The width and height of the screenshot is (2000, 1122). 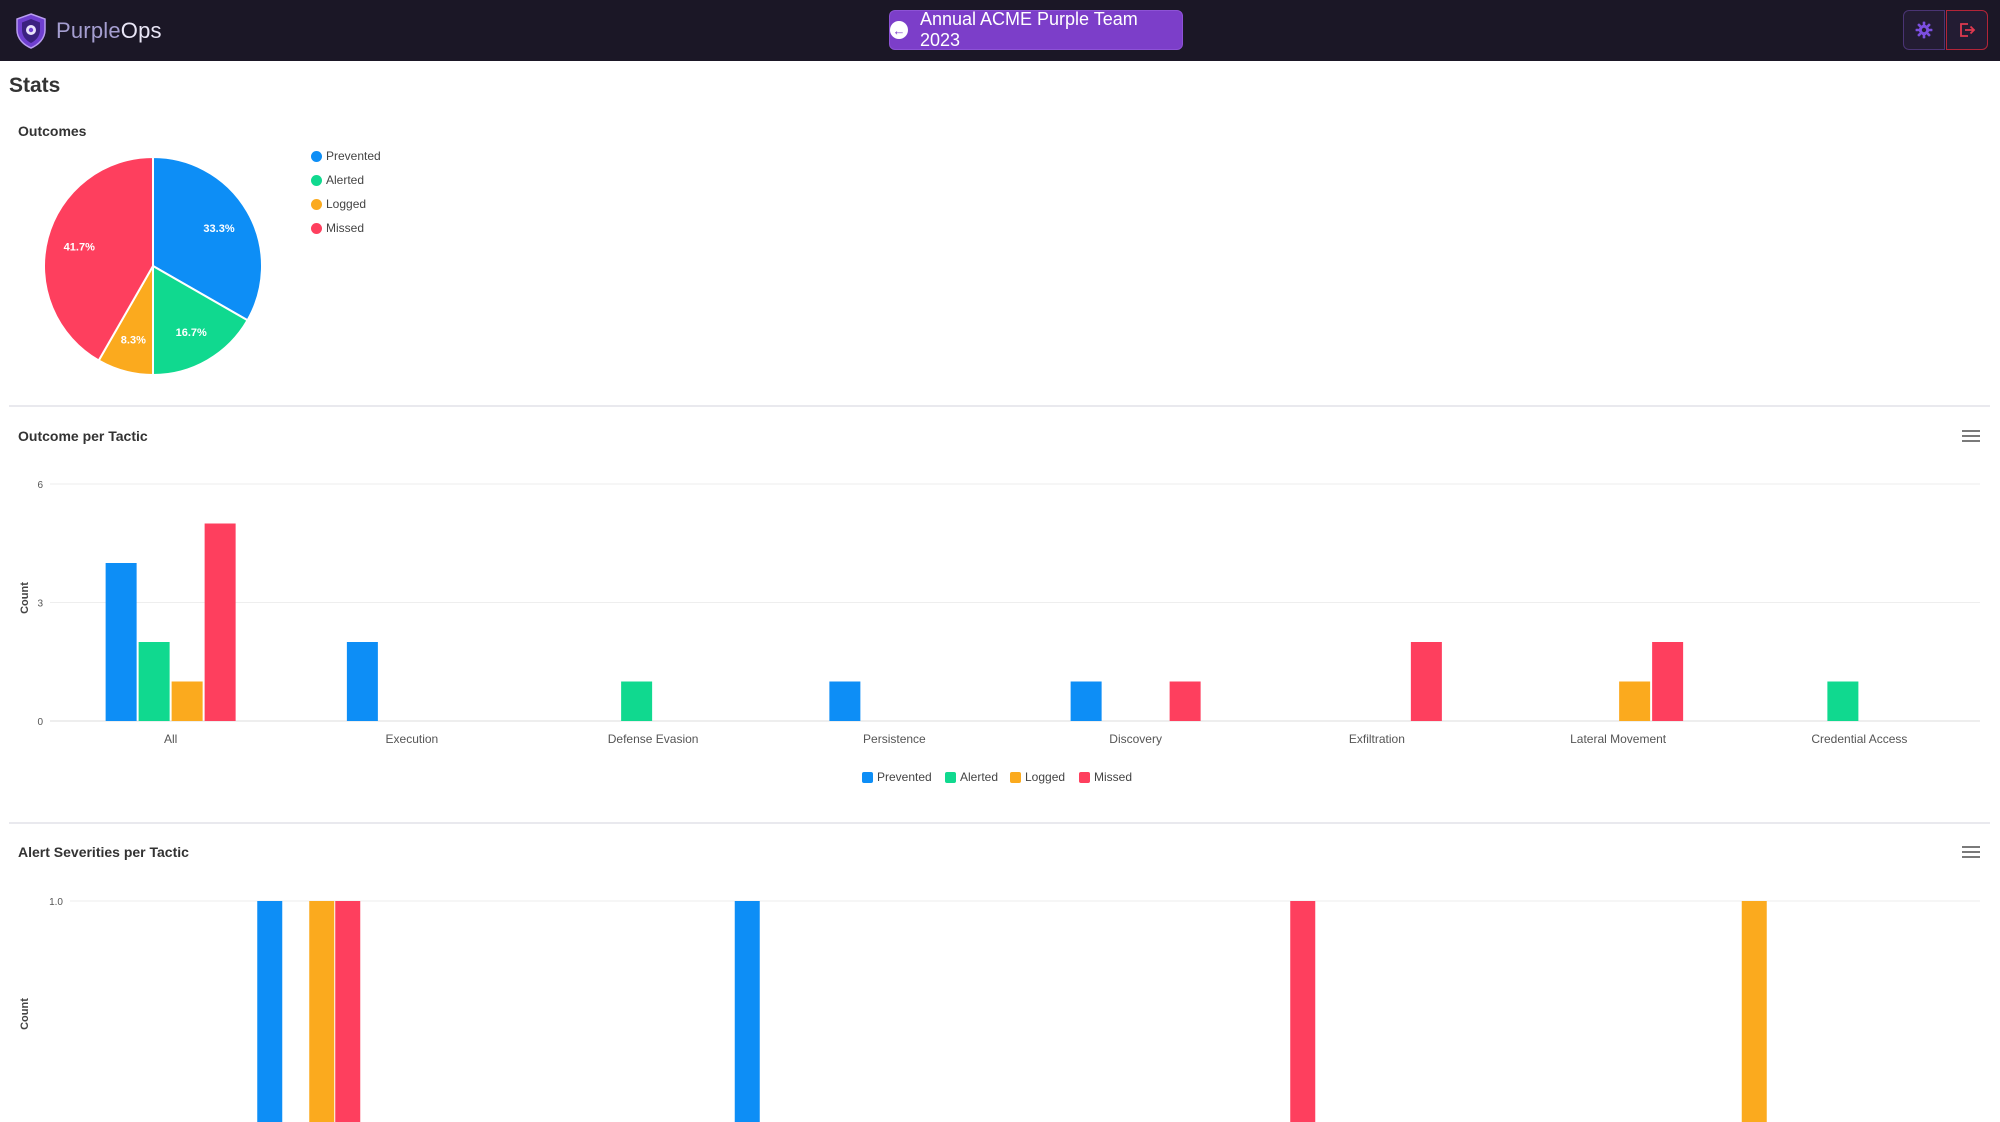 What do you see at coordinates (133, 341) in the screenshot?
I see `pie-slice-label: 8.3%` at bounding box center [133, 341].